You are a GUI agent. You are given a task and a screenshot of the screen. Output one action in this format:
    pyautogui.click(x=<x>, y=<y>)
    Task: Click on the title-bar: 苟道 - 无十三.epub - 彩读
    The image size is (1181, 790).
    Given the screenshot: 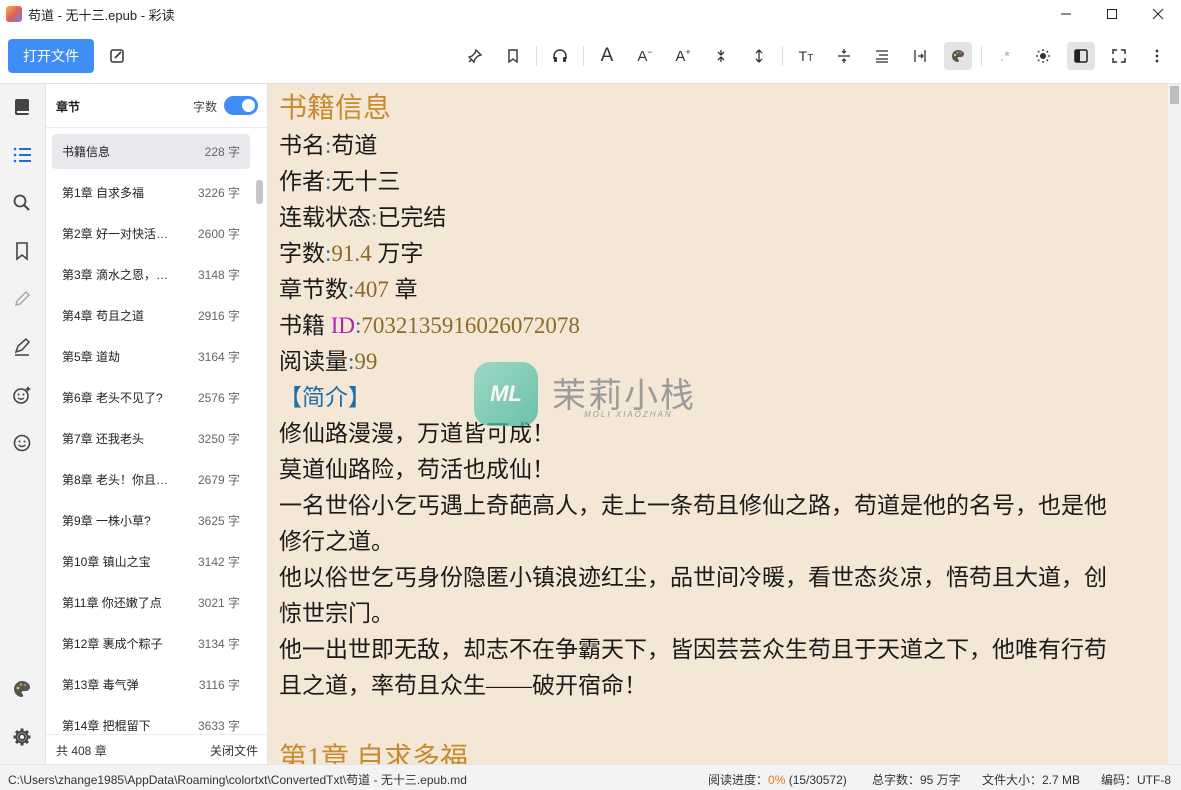 What is the action you would take?
    pyautogui.click(x=590, y=14)
    